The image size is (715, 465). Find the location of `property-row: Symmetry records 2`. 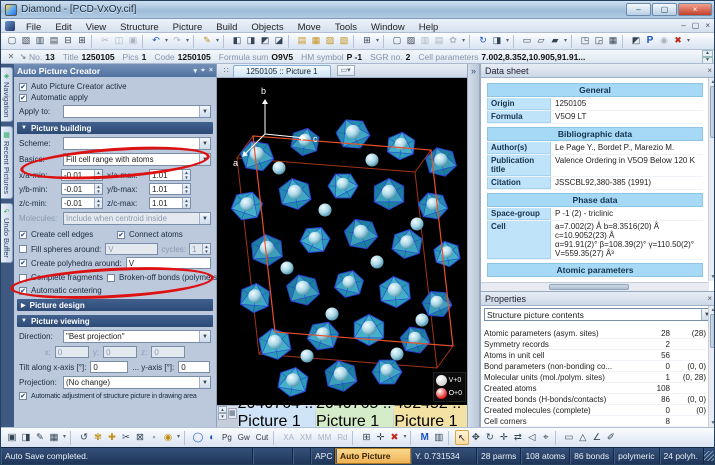

property-row: Symmetry records 2 is located at coordinates (595, 344).